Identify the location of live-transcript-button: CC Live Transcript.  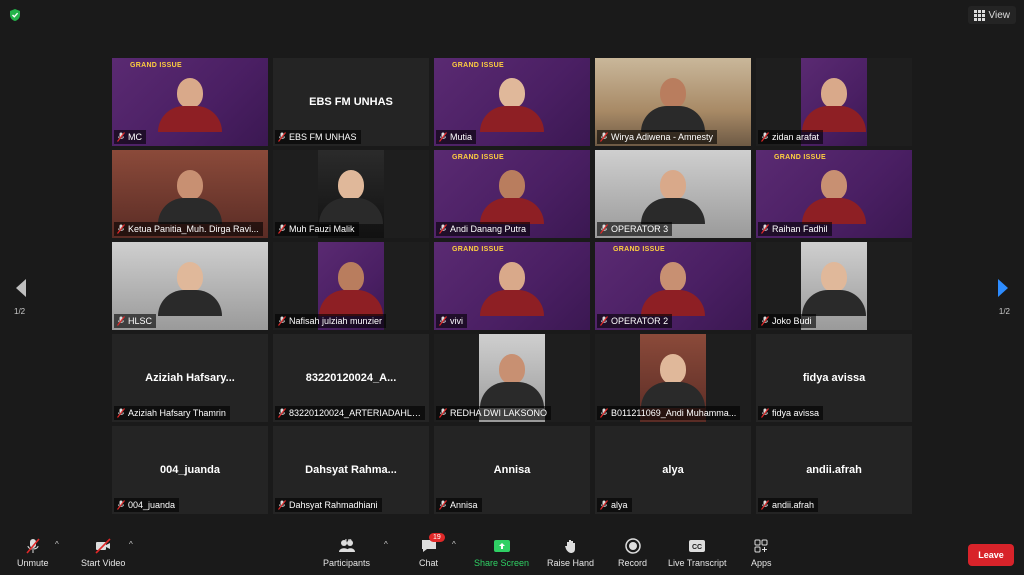
(697, 553).